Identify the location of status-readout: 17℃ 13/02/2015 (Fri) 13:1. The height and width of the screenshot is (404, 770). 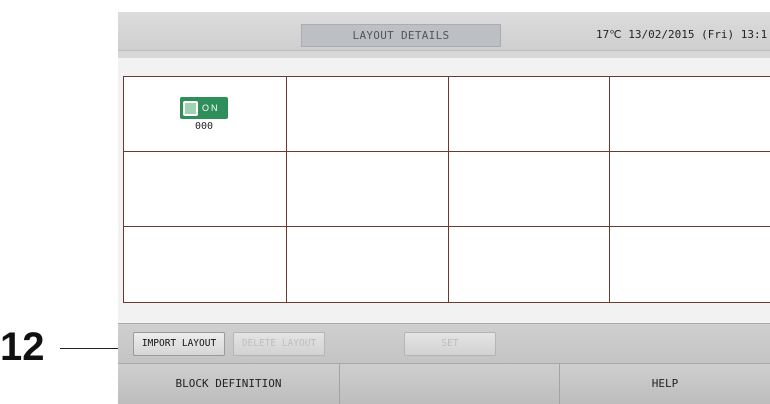
(682, 34).